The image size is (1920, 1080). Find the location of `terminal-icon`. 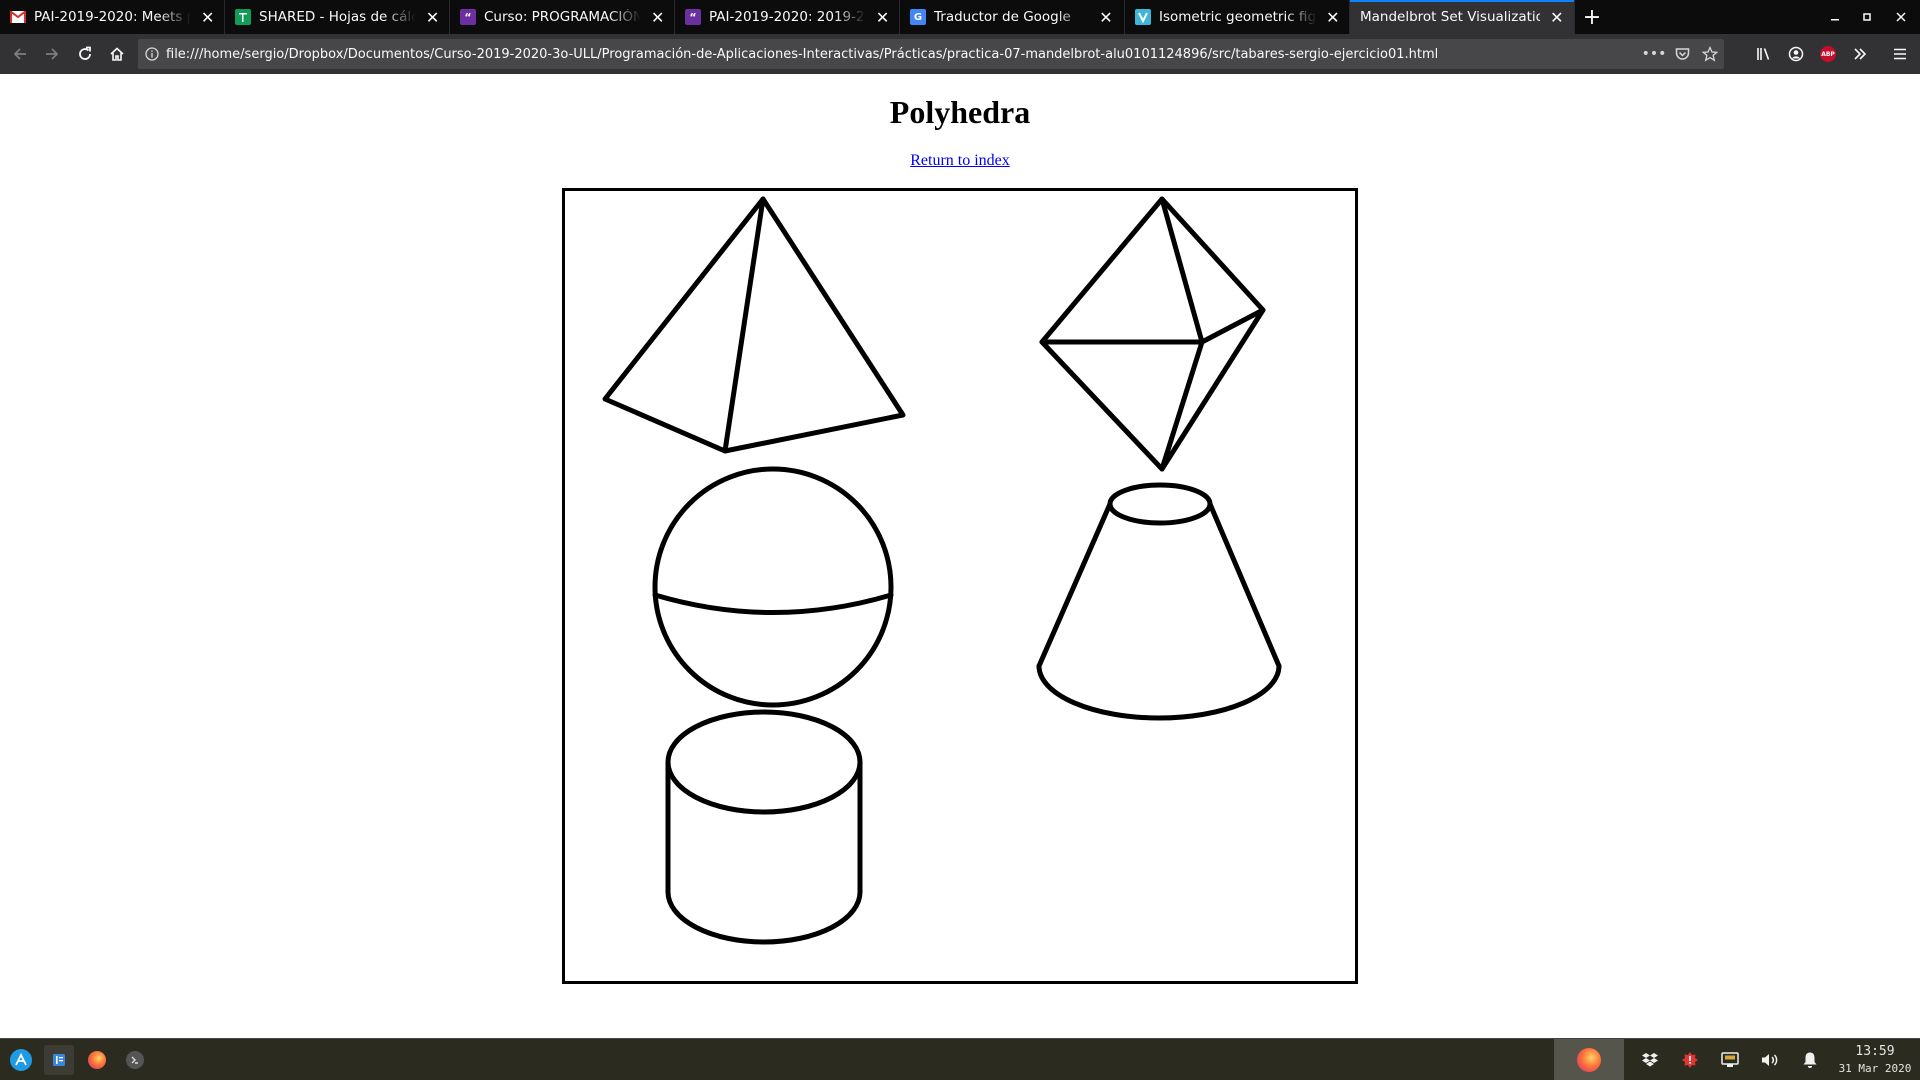

terminal-icon is located at coordinates (135, 1059).